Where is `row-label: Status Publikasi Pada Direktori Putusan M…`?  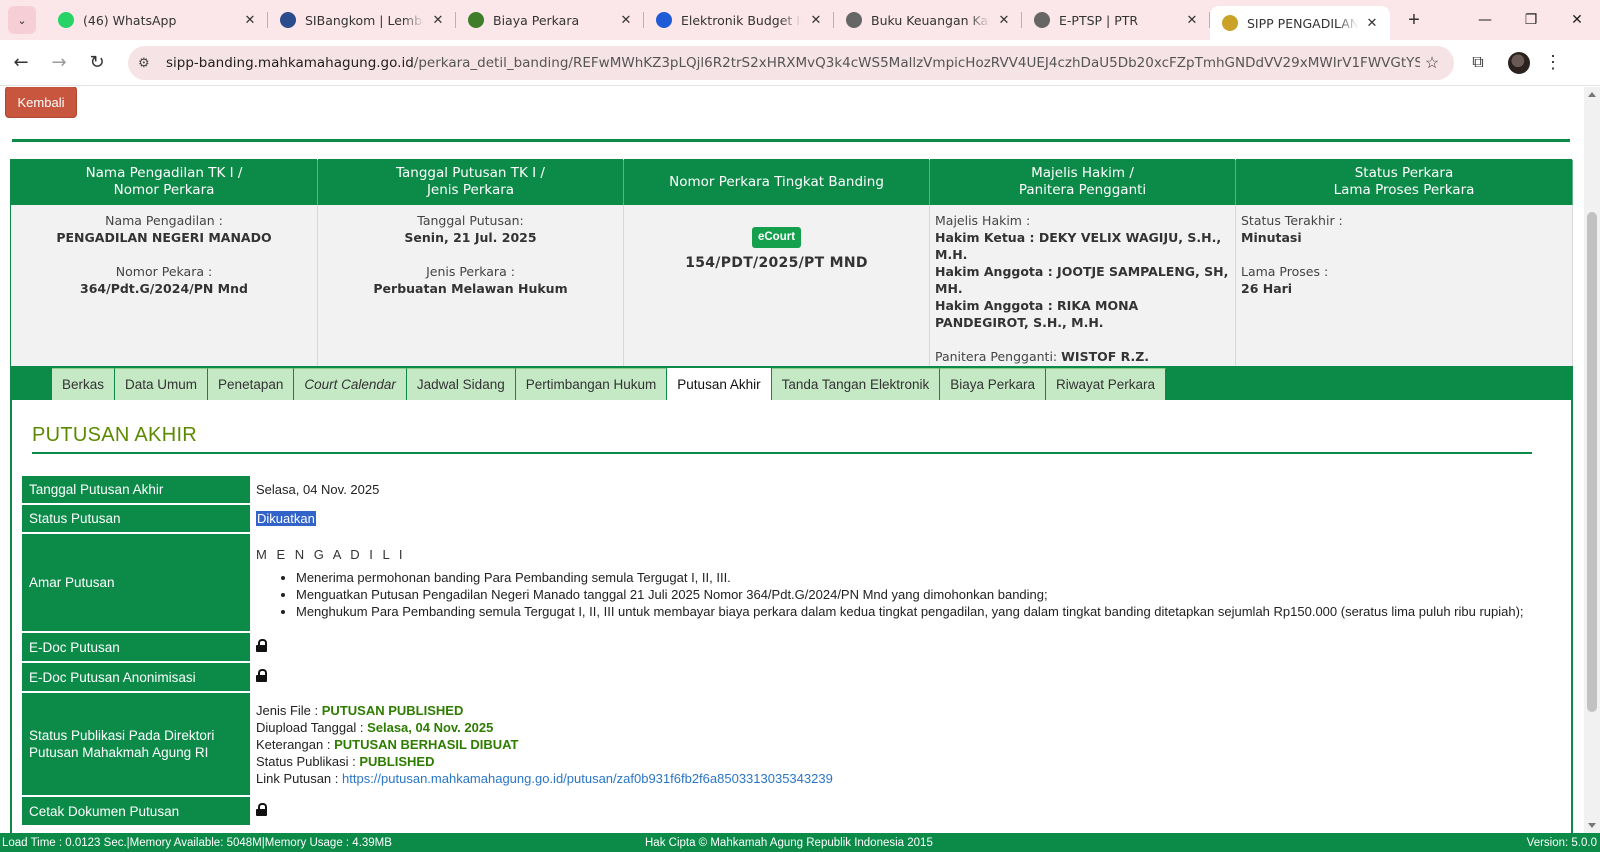 row-label: Status Publikasi Pada Direktori Putusan M… is located at coordinates (136, 744).